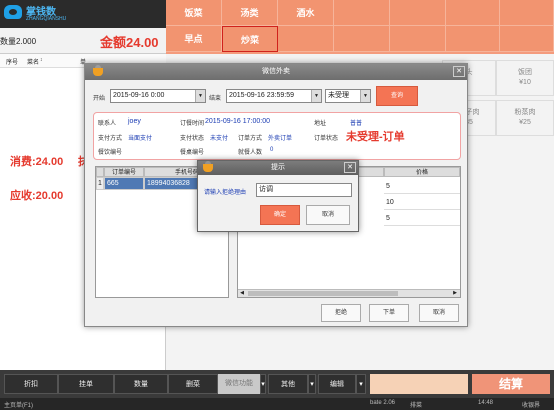 The width and height of the screenshot is (554, 410). What do you see at coordinates (86, 384) in the screenshot?
I see `hold-order-button: 挂单` at bounding box center [86, 384].